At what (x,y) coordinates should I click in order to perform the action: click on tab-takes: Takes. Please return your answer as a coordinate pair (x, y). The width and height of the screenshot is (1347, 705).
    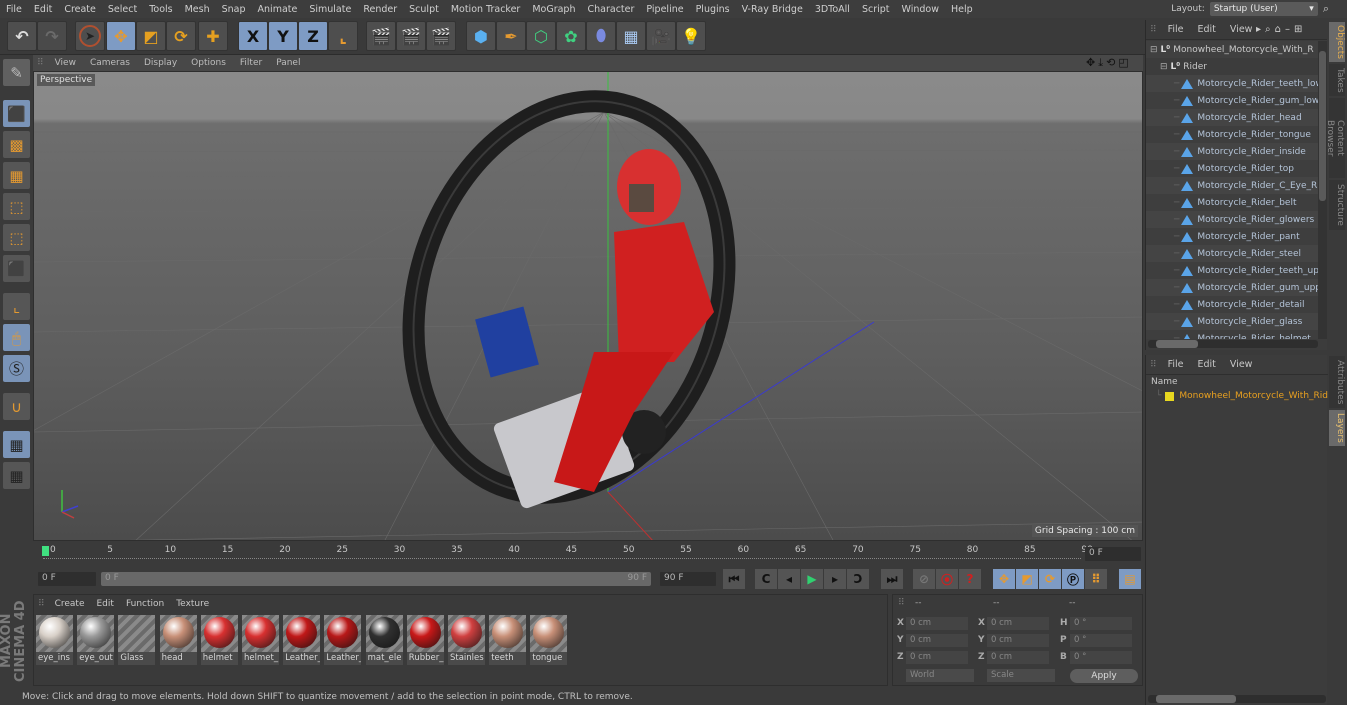
    Looking at the image, I should click on (1337, 80).